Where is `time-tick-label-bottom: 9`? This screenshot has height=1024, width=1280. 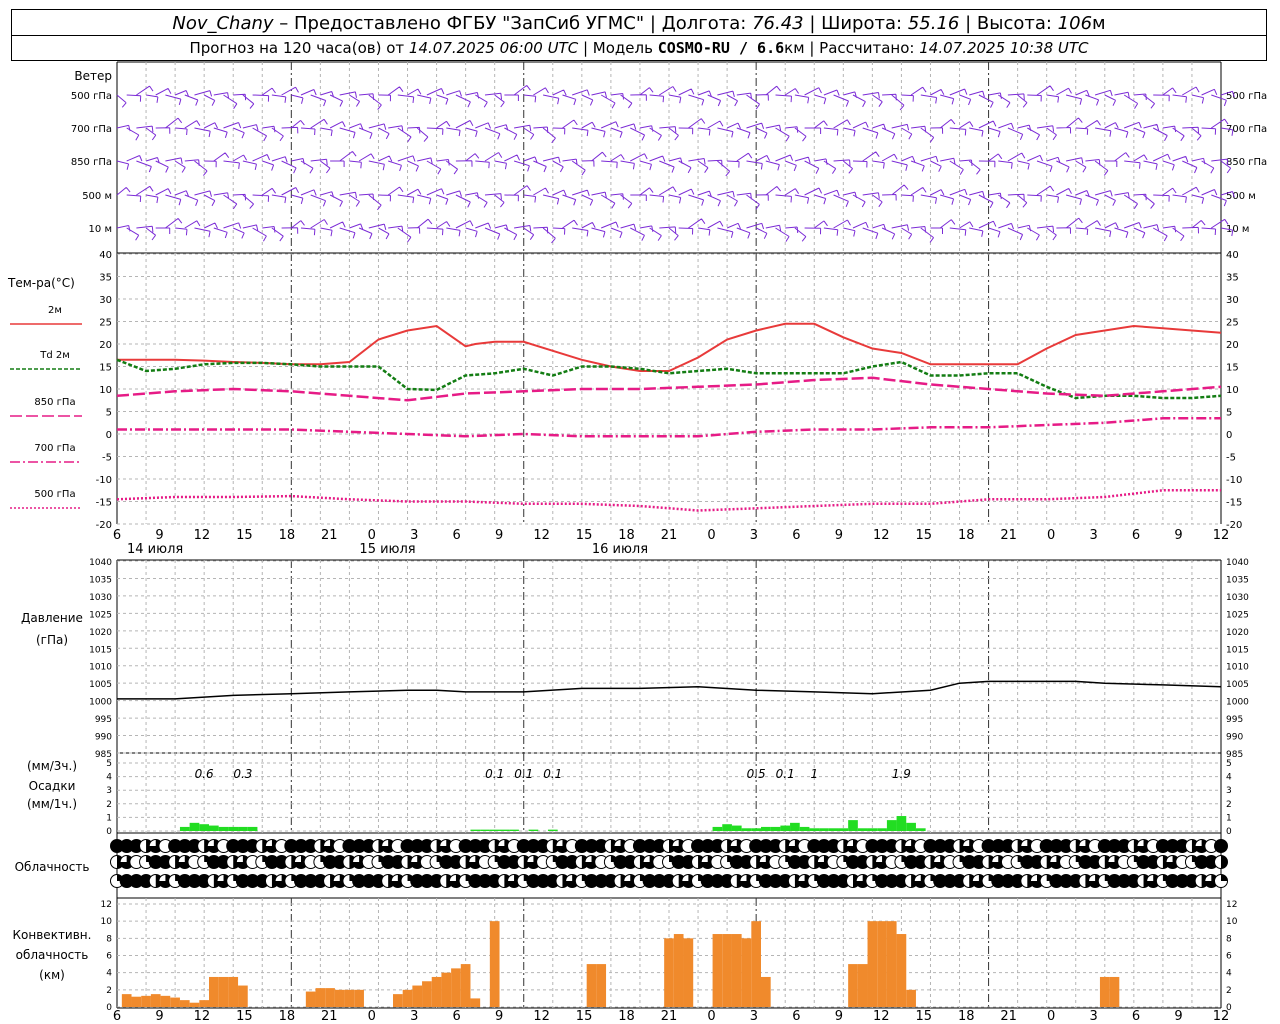 time-tick-label-bottom: 9 is located at coordinates (839, 1016).